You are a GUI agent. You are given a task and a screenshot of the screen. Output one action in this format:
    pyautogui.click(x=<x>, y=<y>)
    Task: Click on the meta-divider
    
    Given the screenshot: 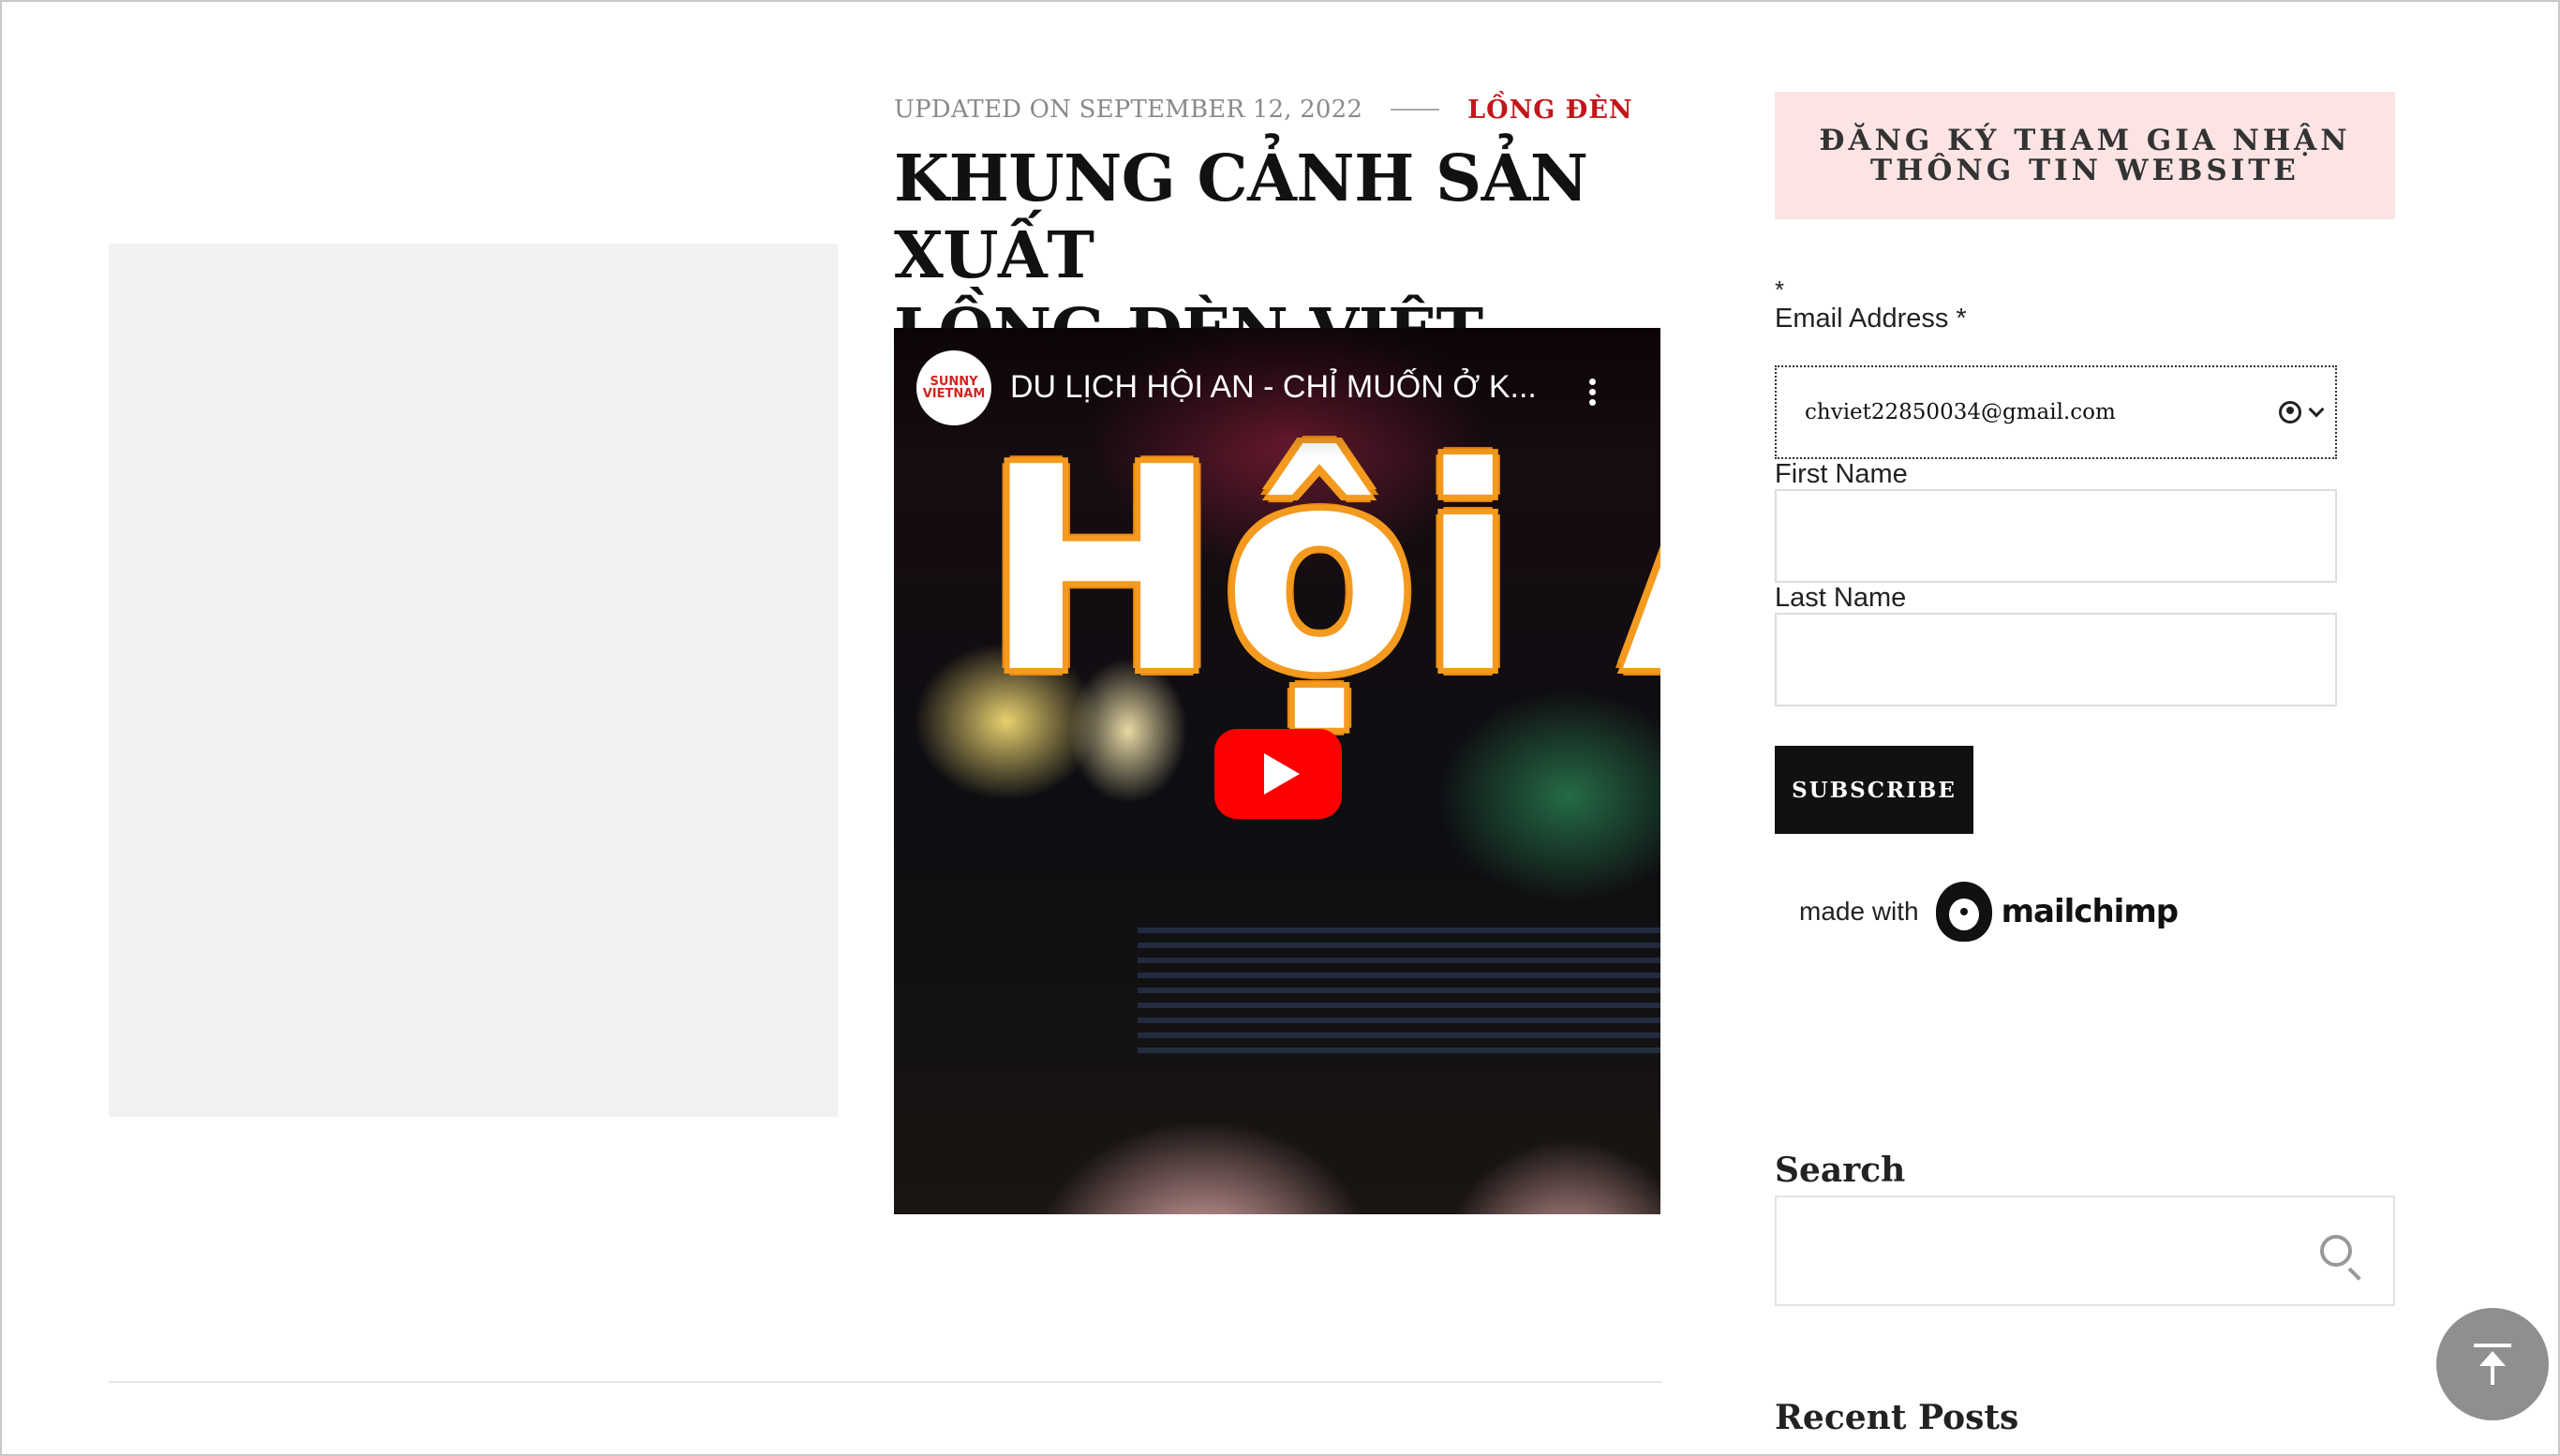 What is the action you would take?
    pyautogui.click(x=1415, y=110)
    